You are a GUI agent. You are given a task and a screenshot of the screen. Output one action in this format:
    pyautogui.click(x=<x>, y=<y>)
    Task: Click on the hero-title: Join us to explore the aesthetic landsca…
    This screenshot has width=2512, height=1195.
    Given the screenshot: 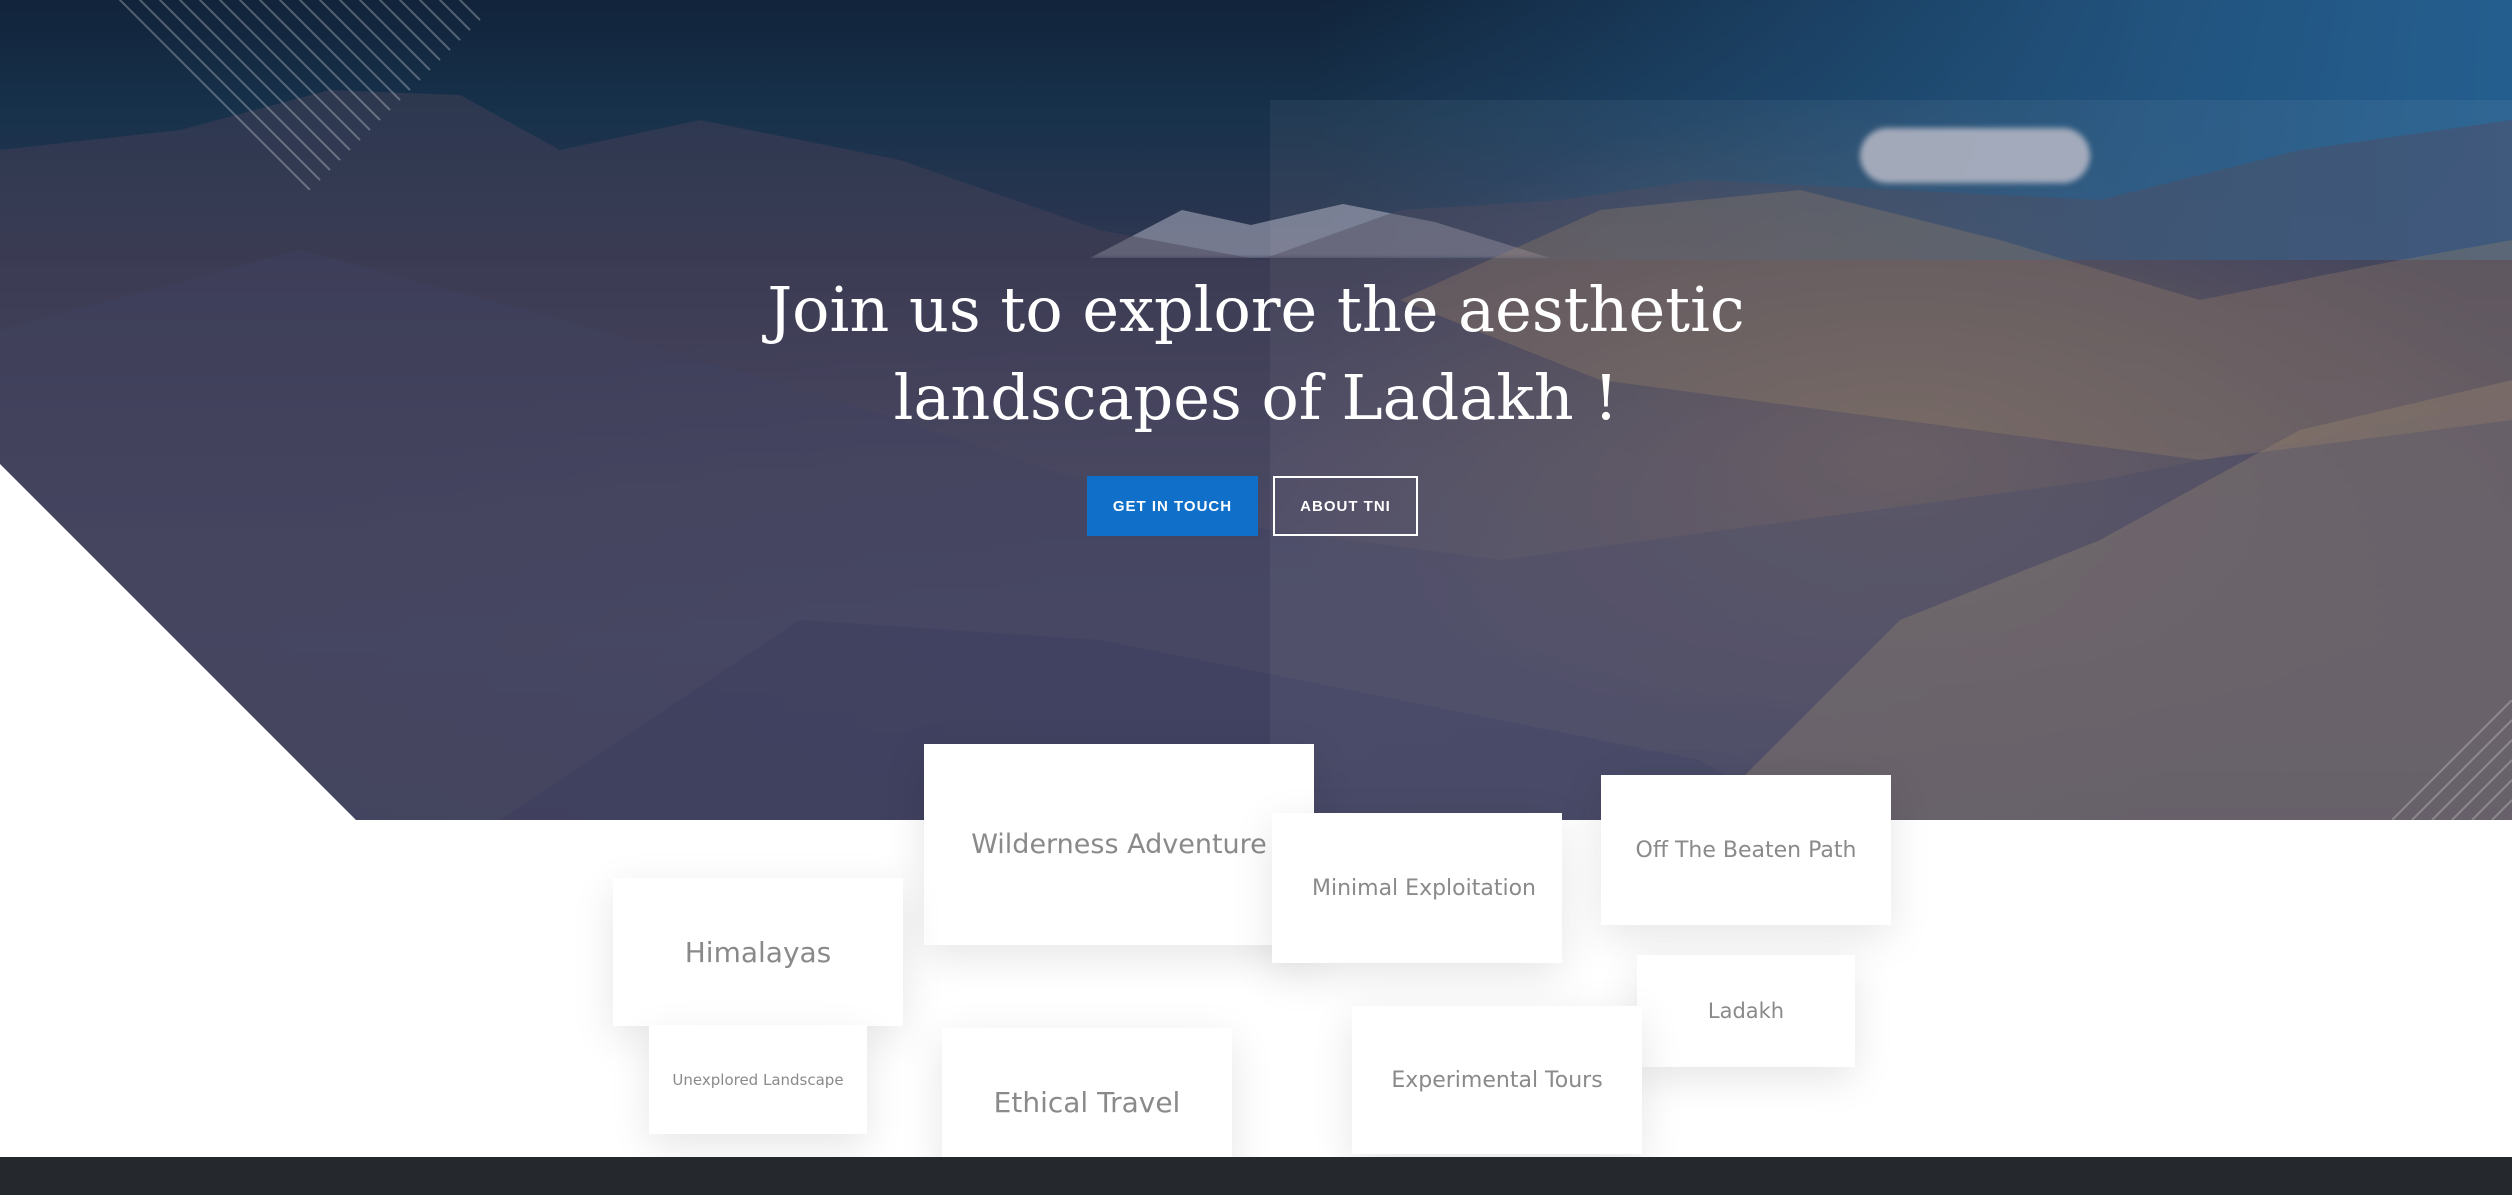 What is the action you would take?
    pyautogui.click(x=1256, y=354)
    